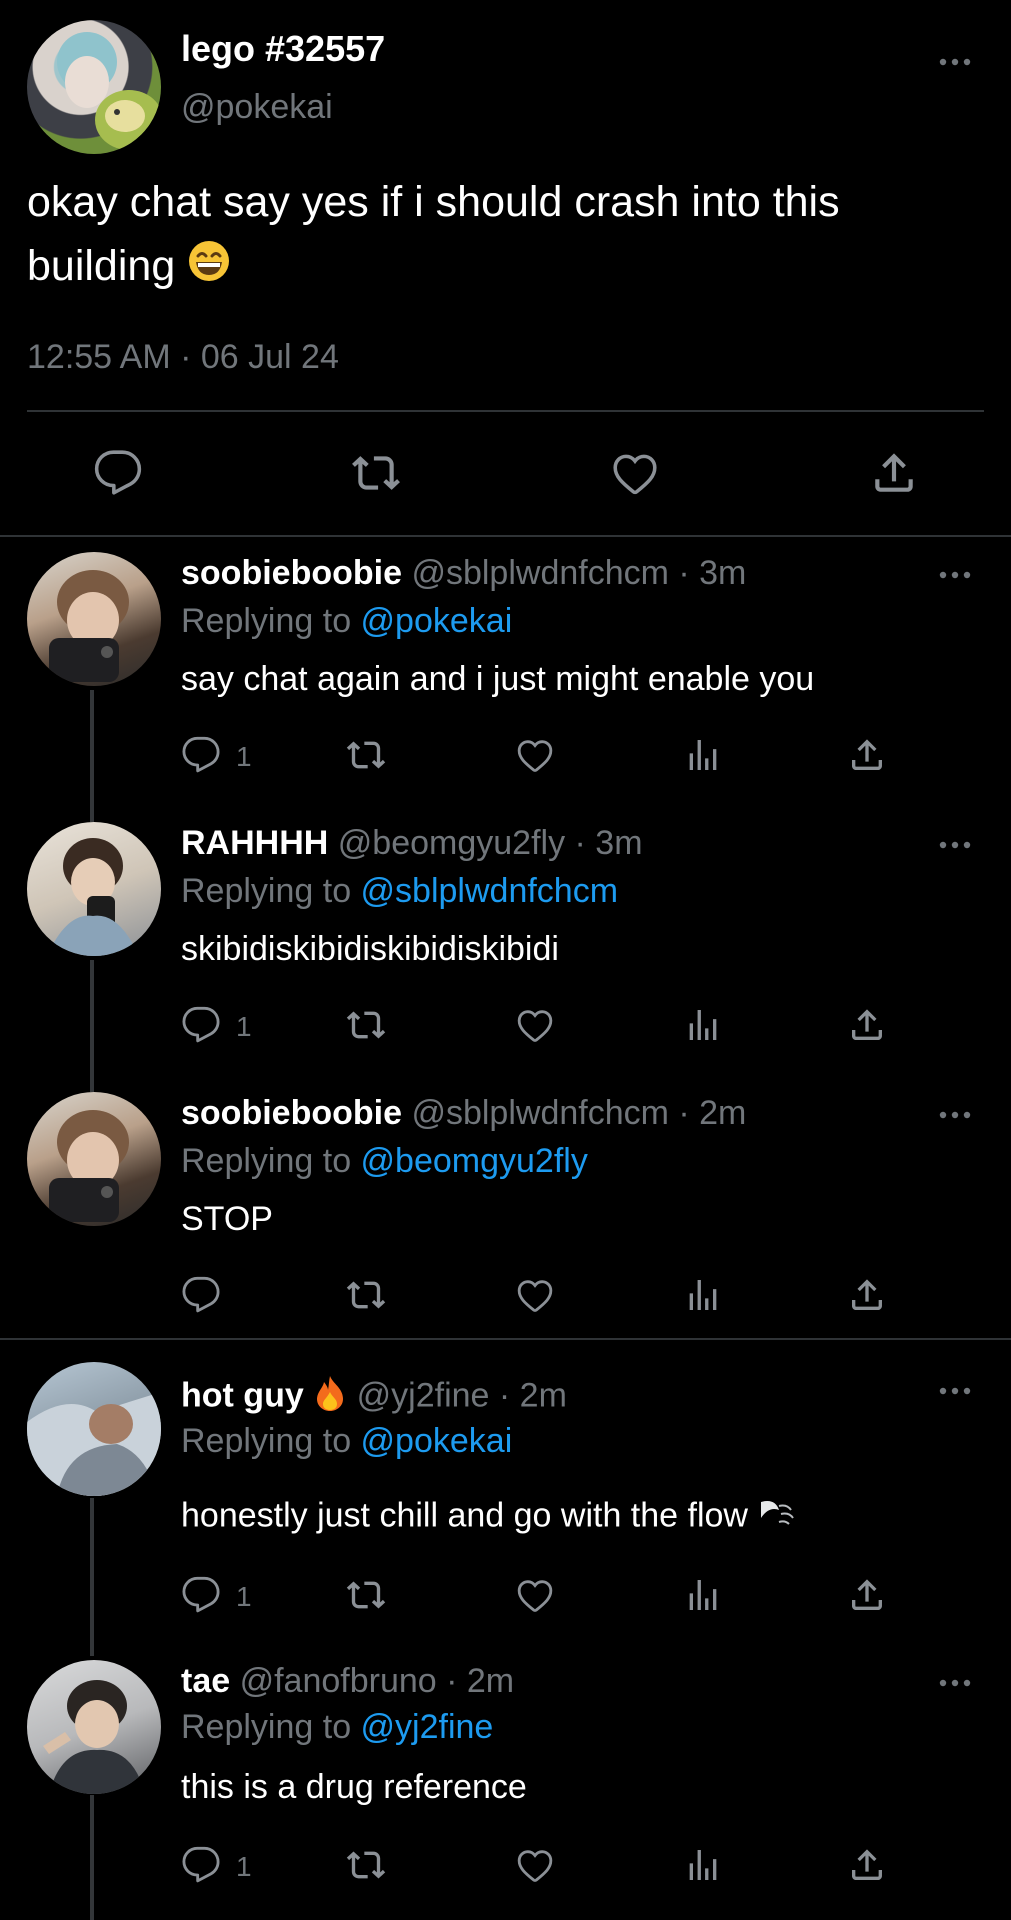  I want to click on replying-to: Replying to @beomgyu2fly, so click(384, 1161).